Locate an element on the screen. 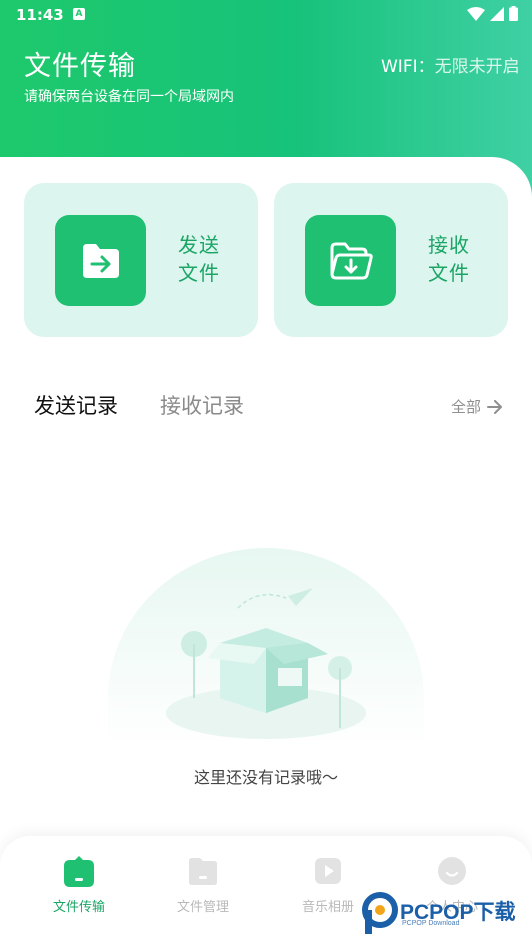 The image size is (532, 947). view-all-link: 全部 is located at coordinates (477, 406).